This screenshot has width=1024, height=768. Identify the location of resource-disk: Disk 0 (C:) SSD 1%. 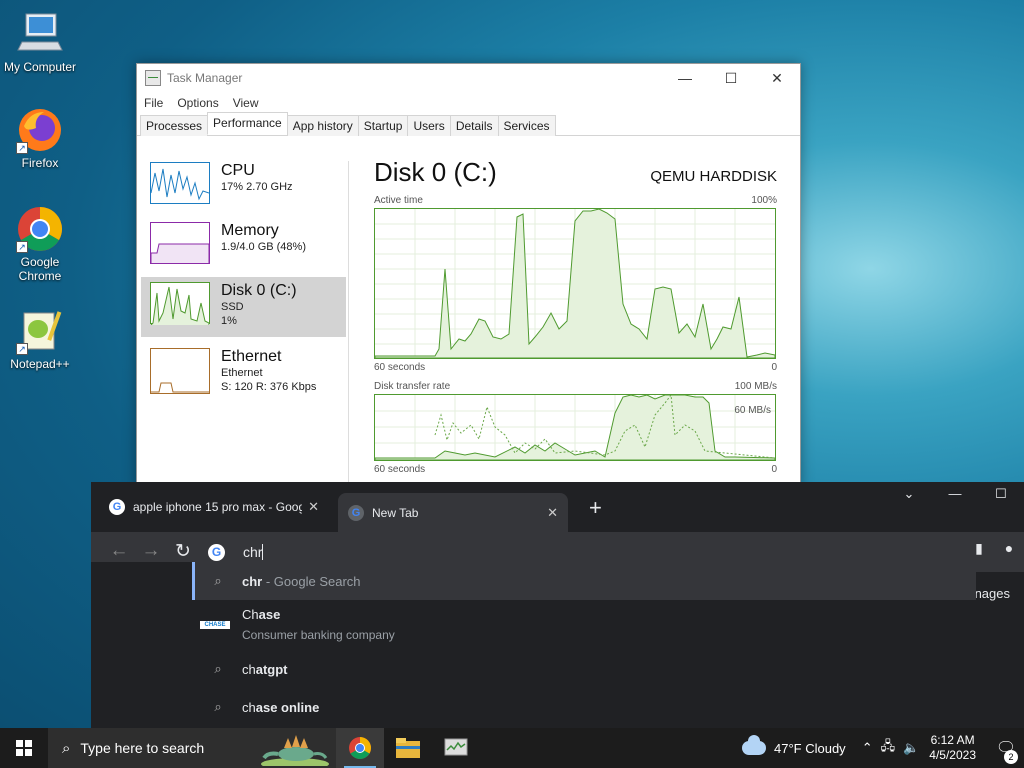
(243, 307).